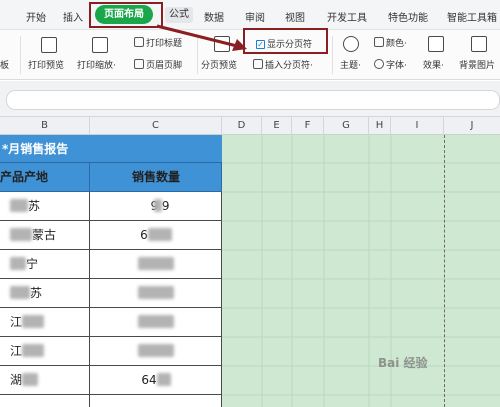 Image resolution: width=500 pixels, height=407 pixels. What do you see at coordinates (472, 16) in the screenshot?
I see `tab-smart-toolbox: 智能工具箱` at bounding box center [472, 16].